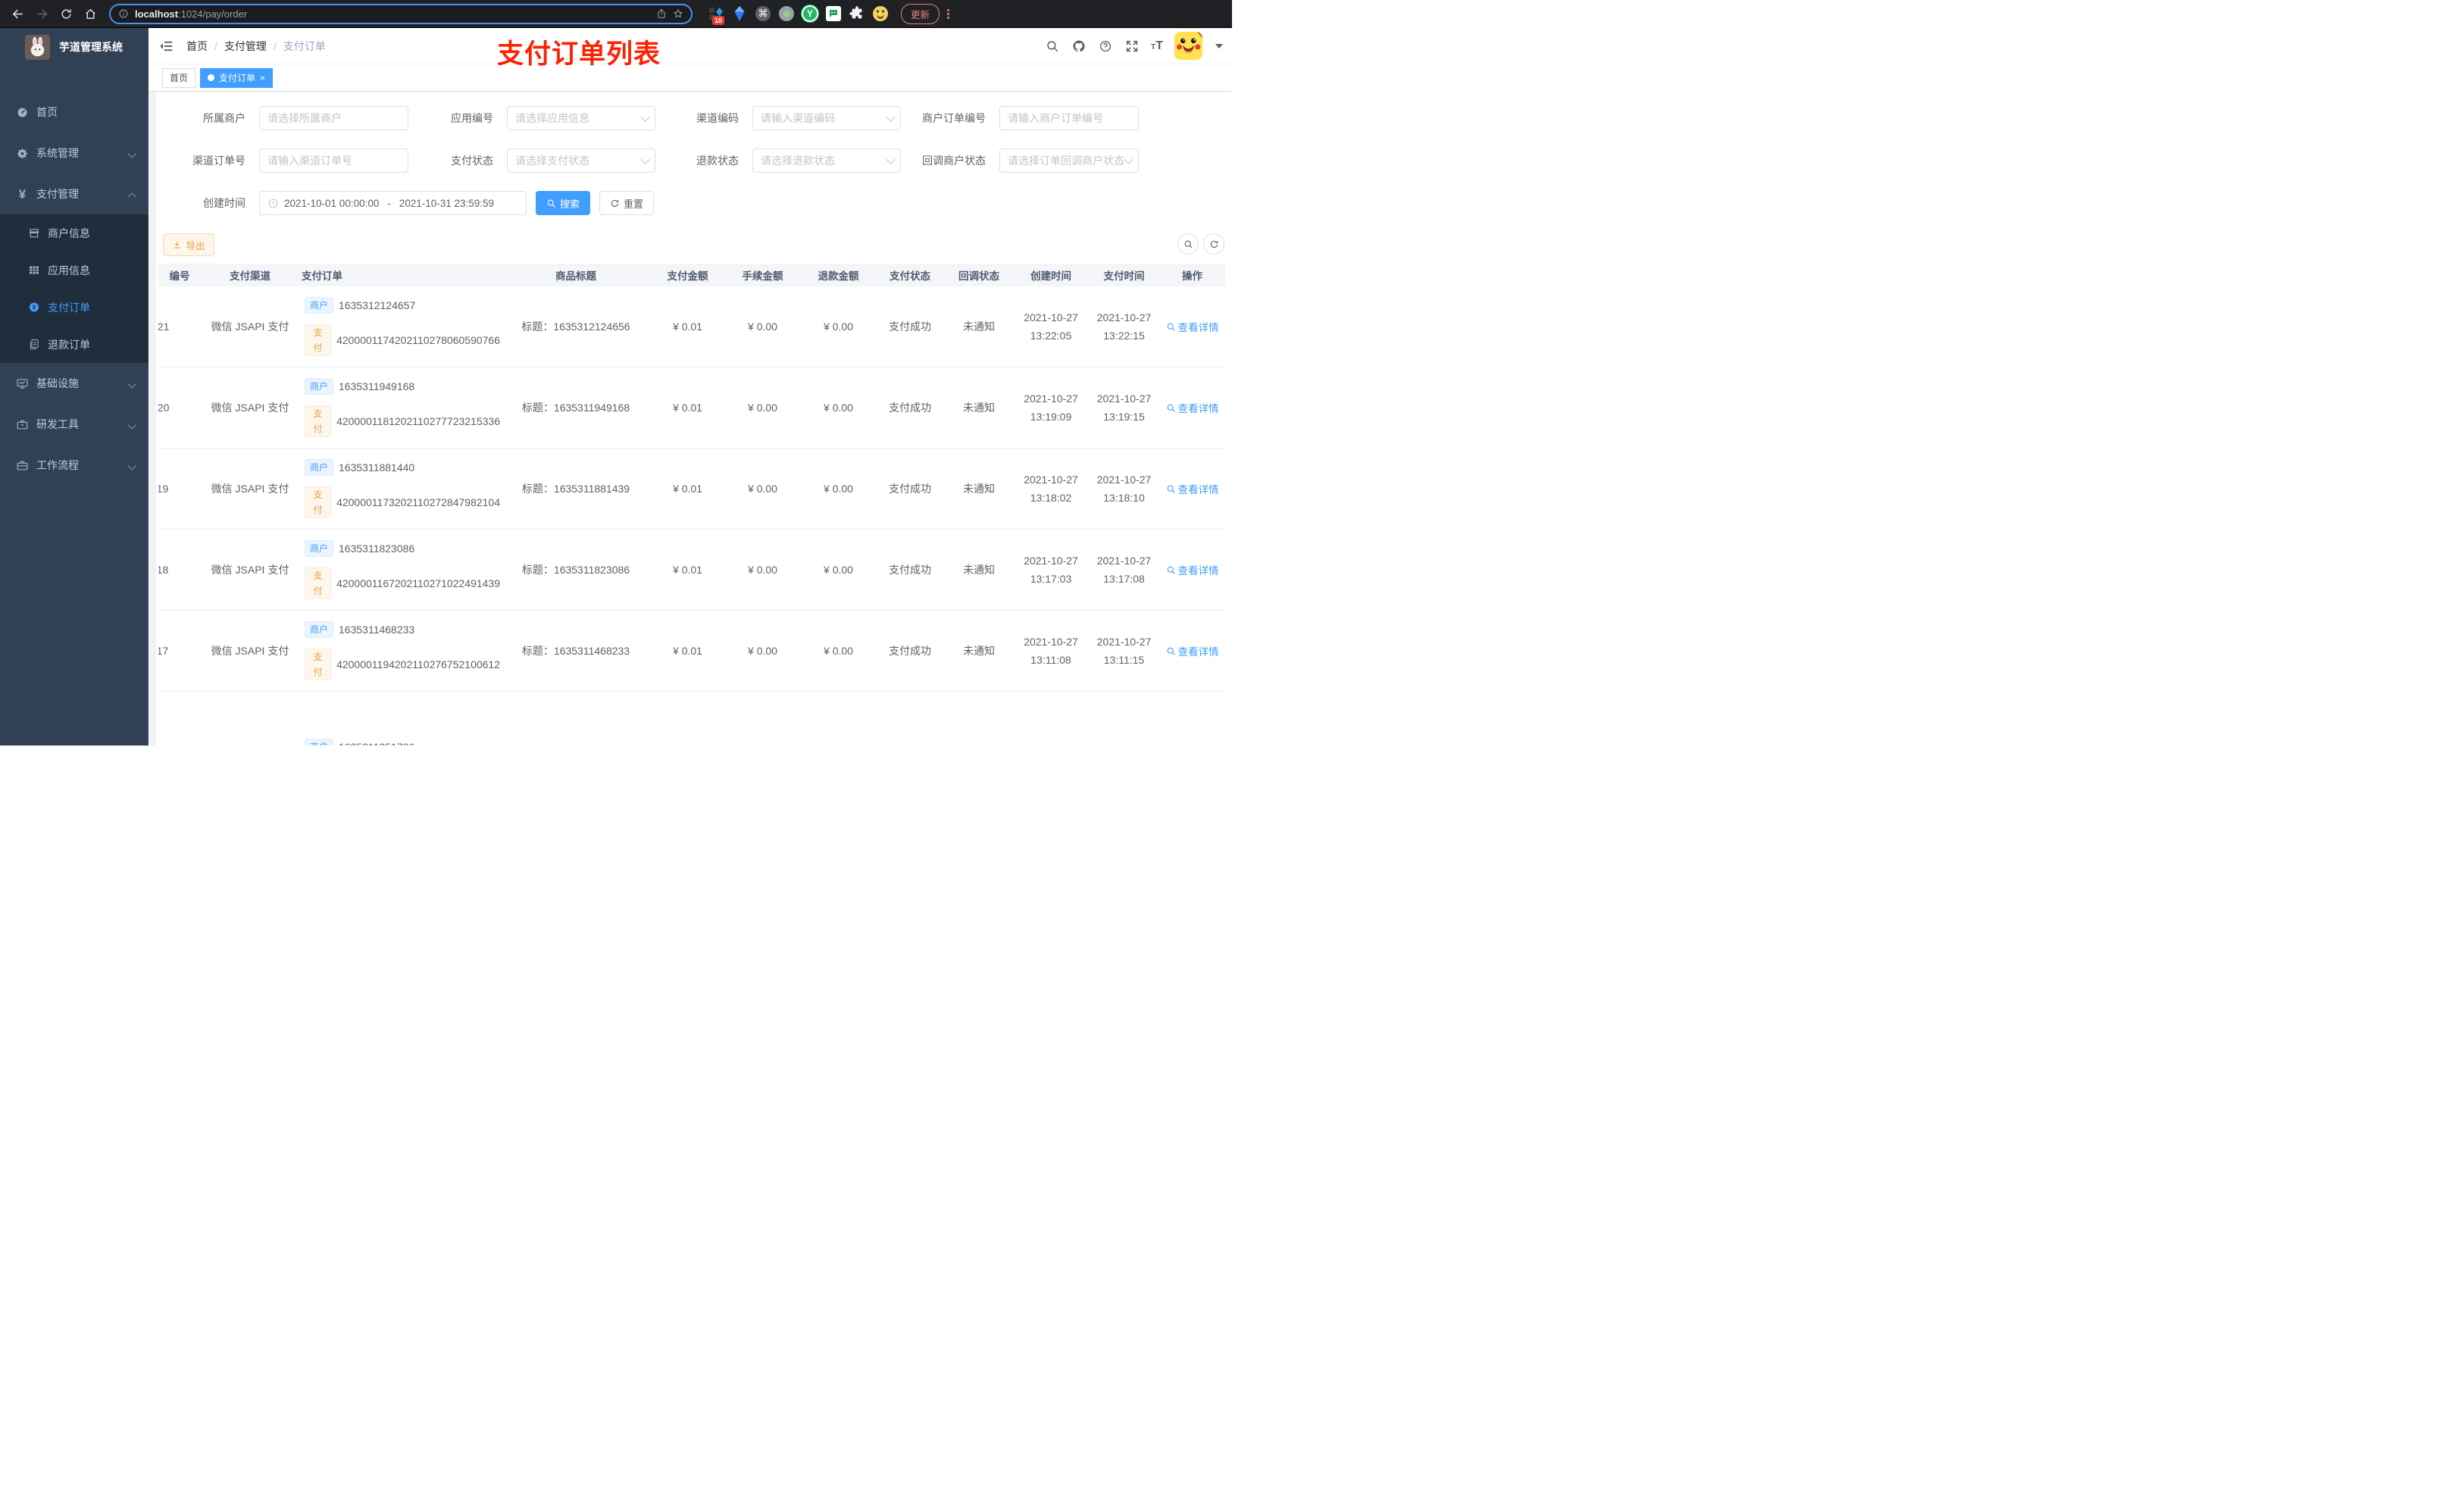 The image size is (2464, 1491). What do you see at coordinates (179, 77) in the screenshot?
I see `tab-首页: 首页` at bounding box center [179, 77].